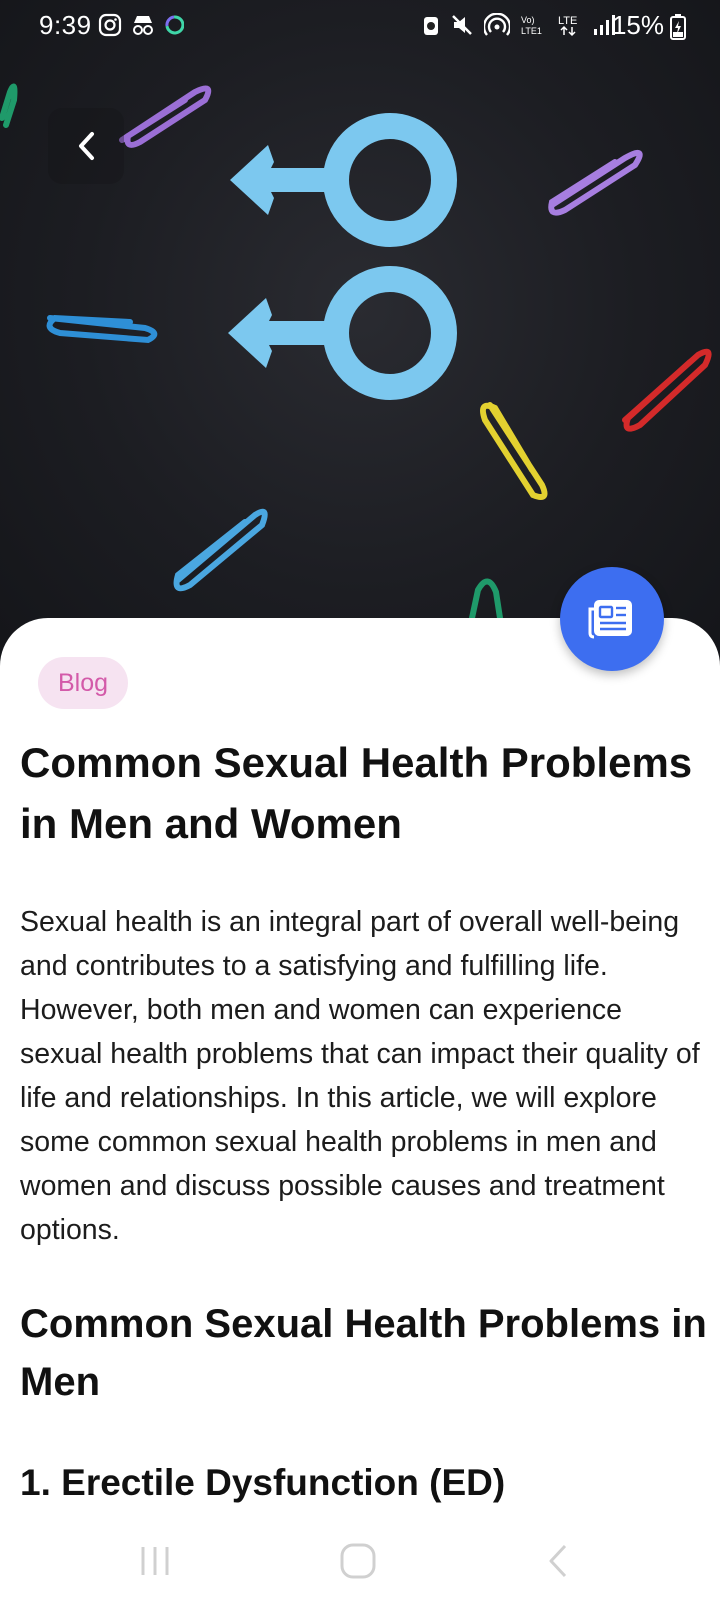  I want to click on chevron-left-icon, so click(86, 146).